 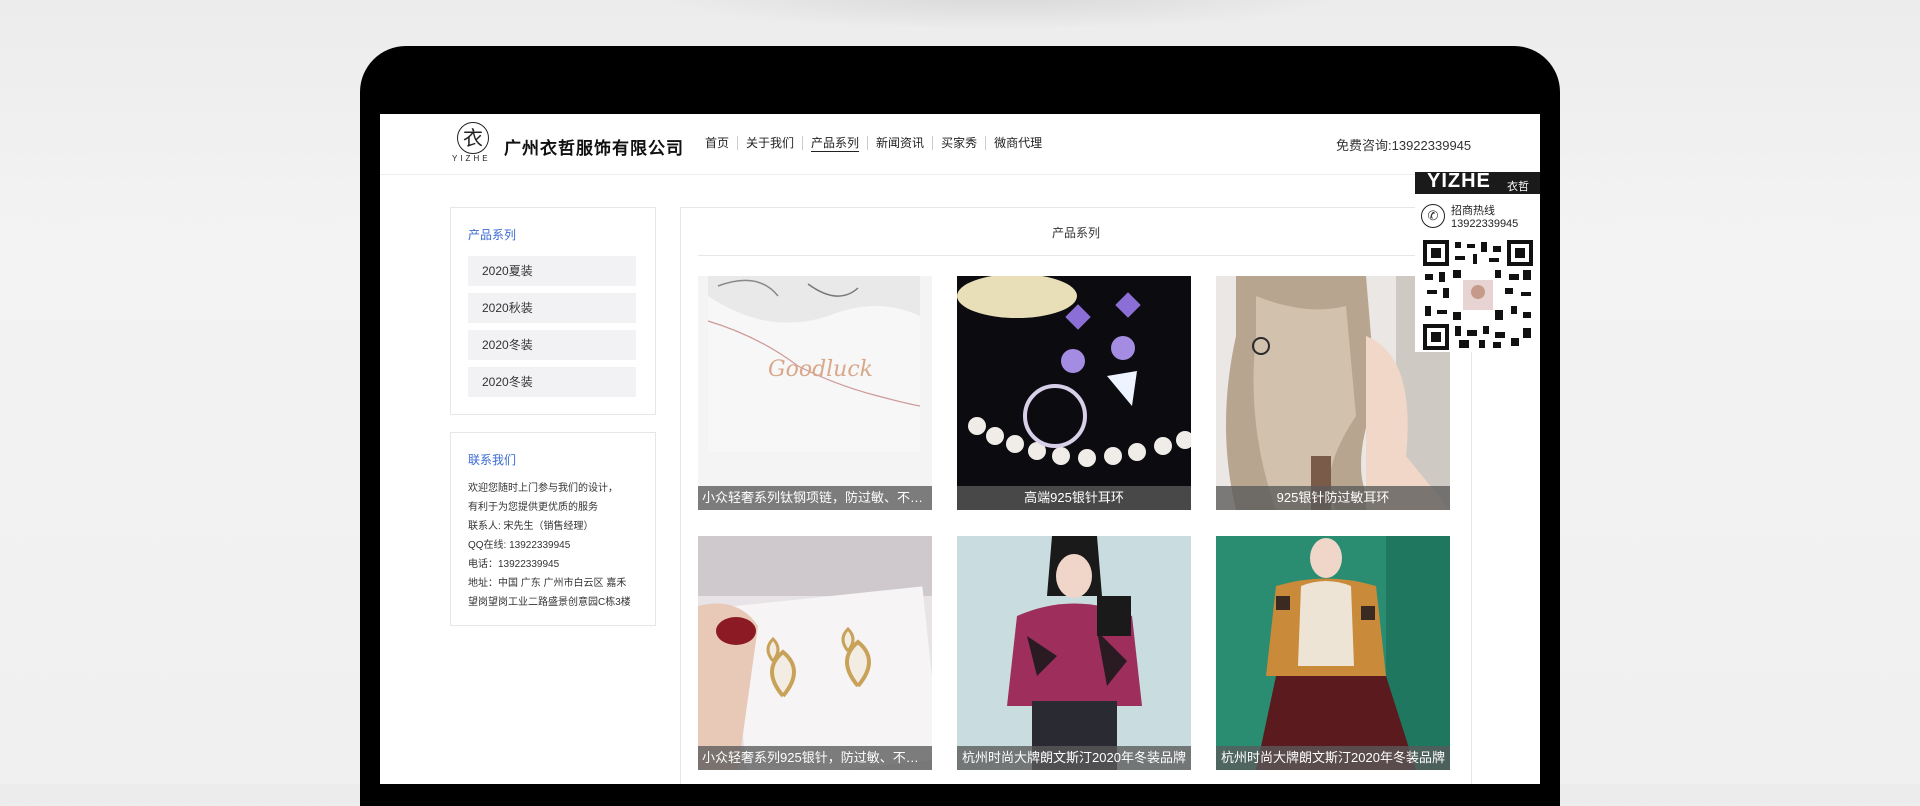 What do you see at coordinates (519, 545) in the screenshot?
I see `contact-line: QQ在线: 13922339945` at bounding box center [519, 545].